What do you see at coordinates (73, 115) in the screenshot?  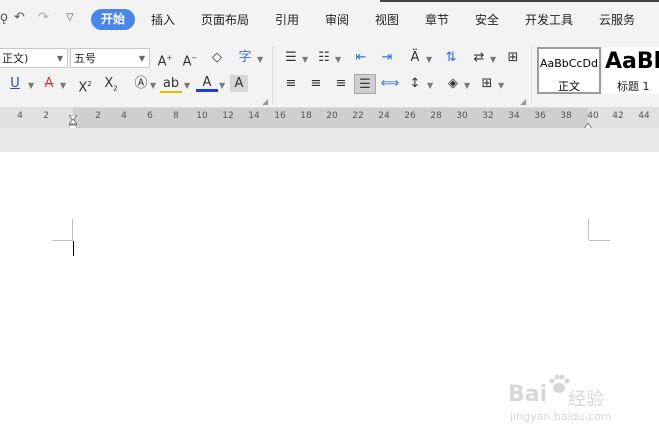 I see `first-line-indent-marker` at bounding box center [73, 115].